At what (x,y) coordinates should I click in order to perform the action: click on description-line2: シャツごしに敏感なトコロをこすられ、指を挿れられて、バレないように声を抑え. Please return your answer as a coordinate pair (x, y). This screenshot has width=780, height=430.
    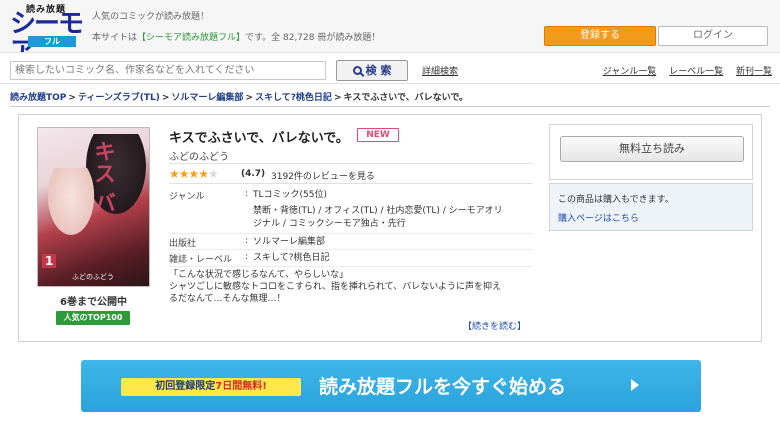
    Looking at the image, I should click on (335, 287).